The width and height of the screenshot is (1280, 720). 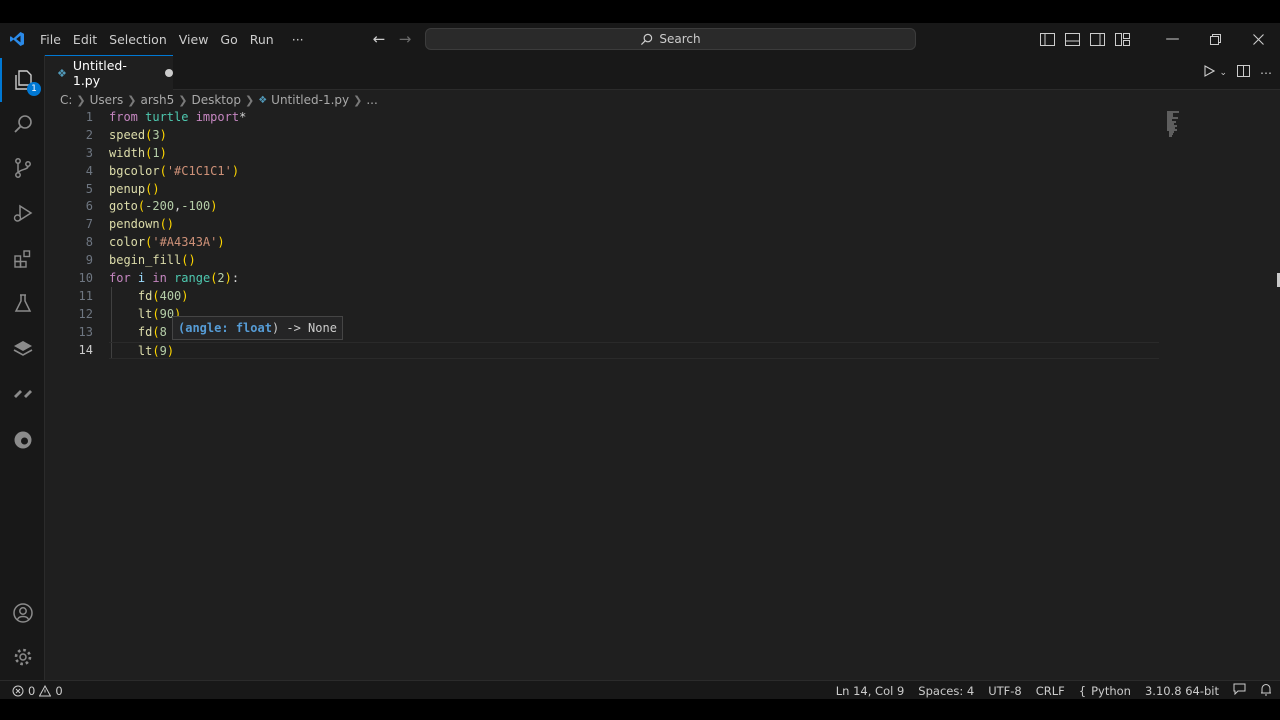 What do you see at coordinates (634, 243) in the screenshot?
I see `code-line: color('#A4343A')` at bounding box center [634, 243].